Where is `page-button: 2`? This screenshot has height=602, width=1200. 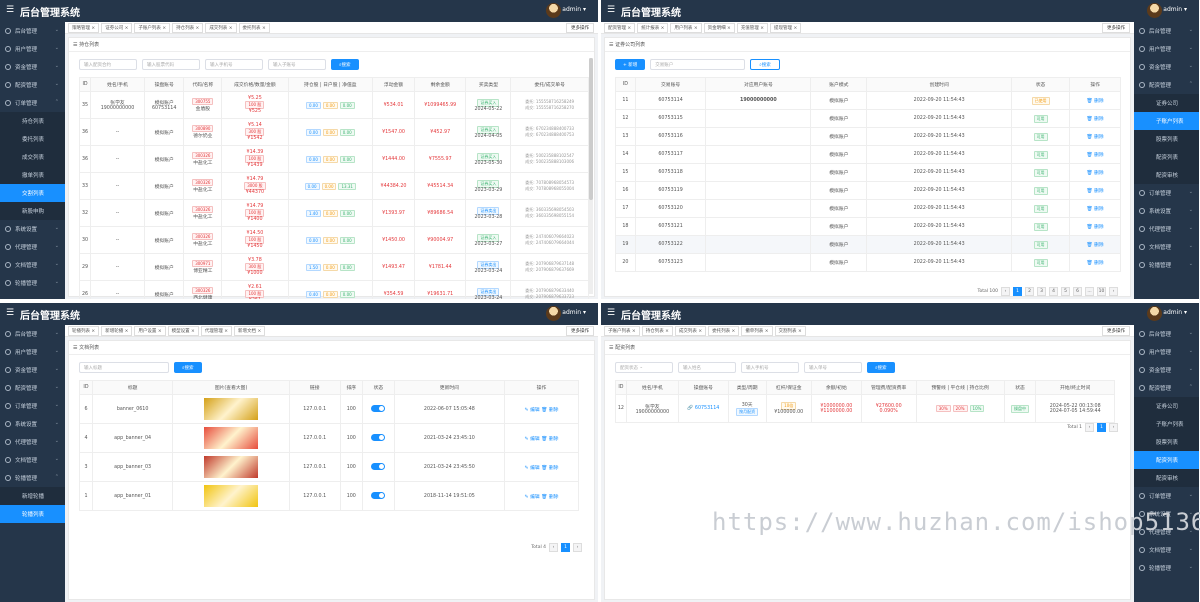
page-button: 2 is located at coordinates (1029, 291).